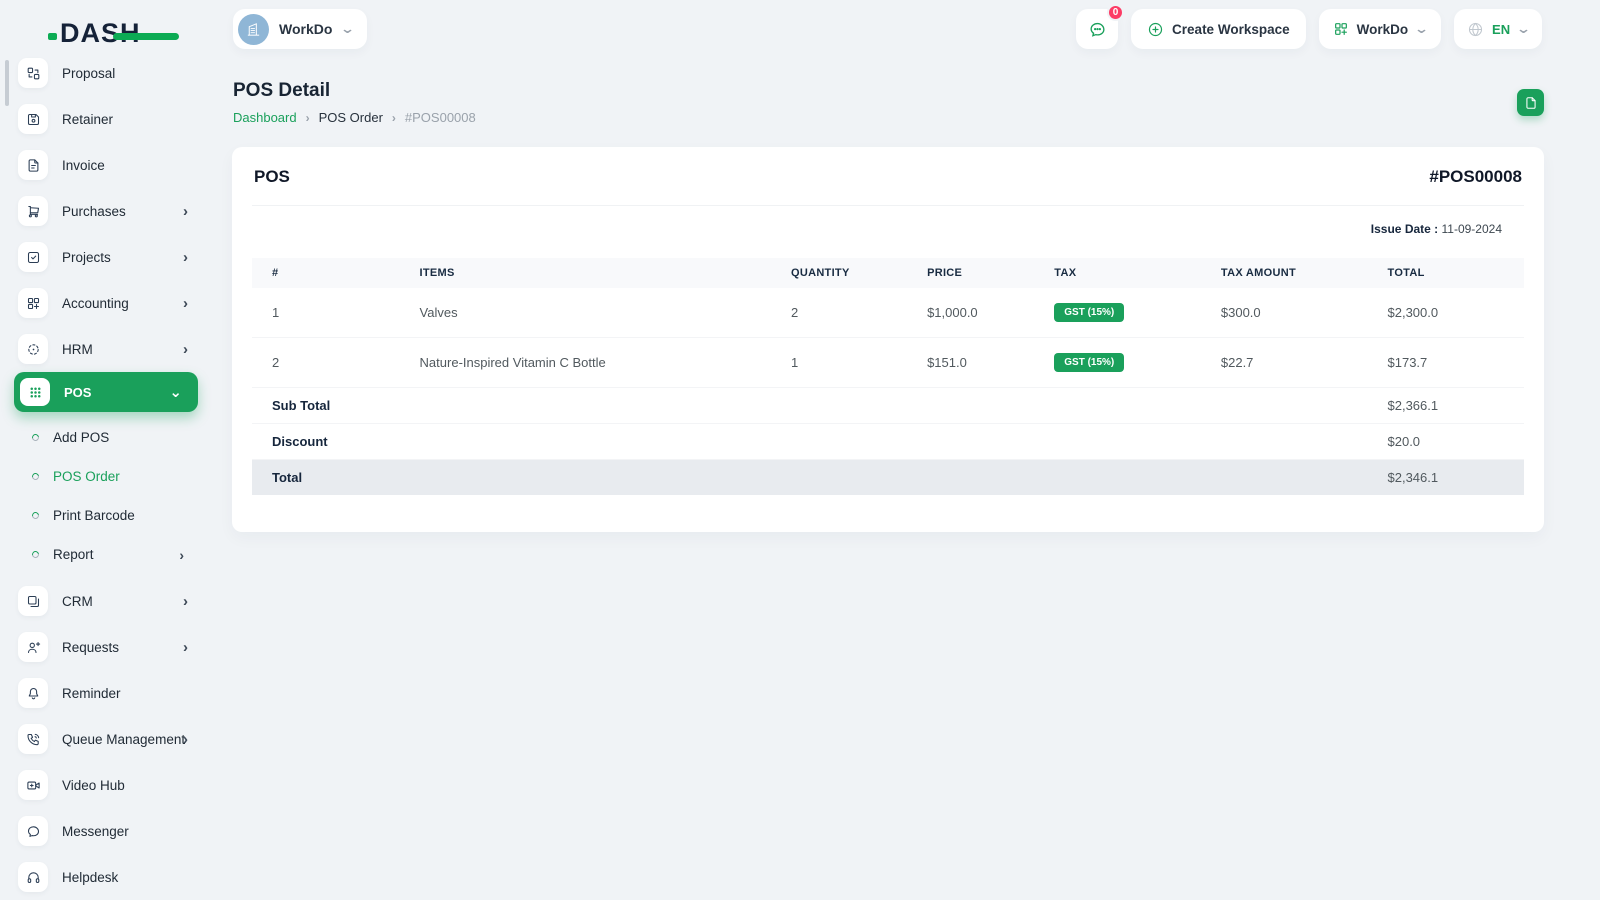 Image resolution: width=1600 pixels, height=900 pixels. Describe the element at coordinates (33, 693) in the screenshot. I see `bell-icon` at that location.